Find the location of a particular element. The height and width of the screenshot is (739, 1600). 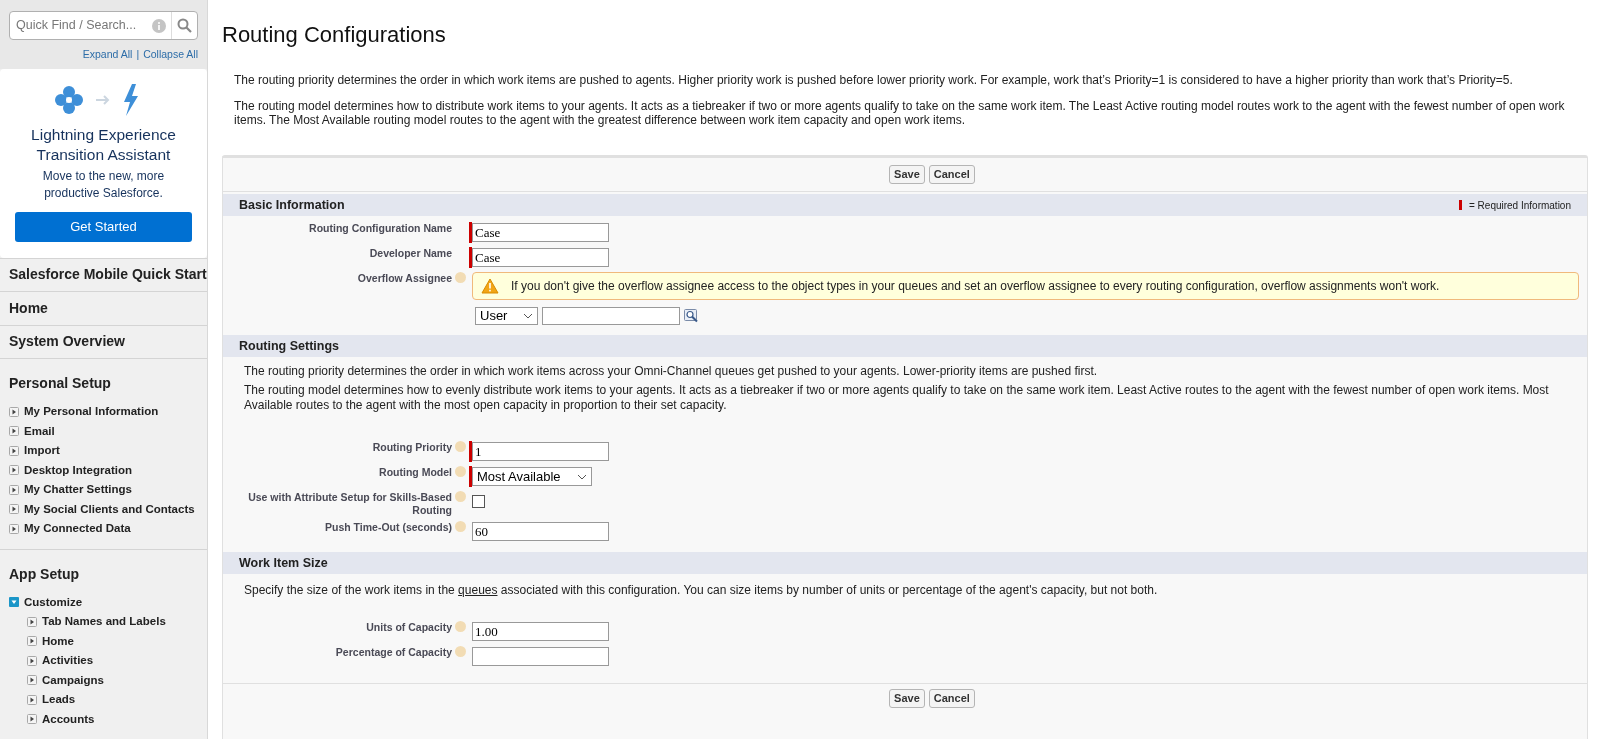

section-description: Specify the size of the work items in the queues associated with this configuration. You can size items by number of units or percentage of the agent's capacity, but not both. is located at coordinates (701, 590).